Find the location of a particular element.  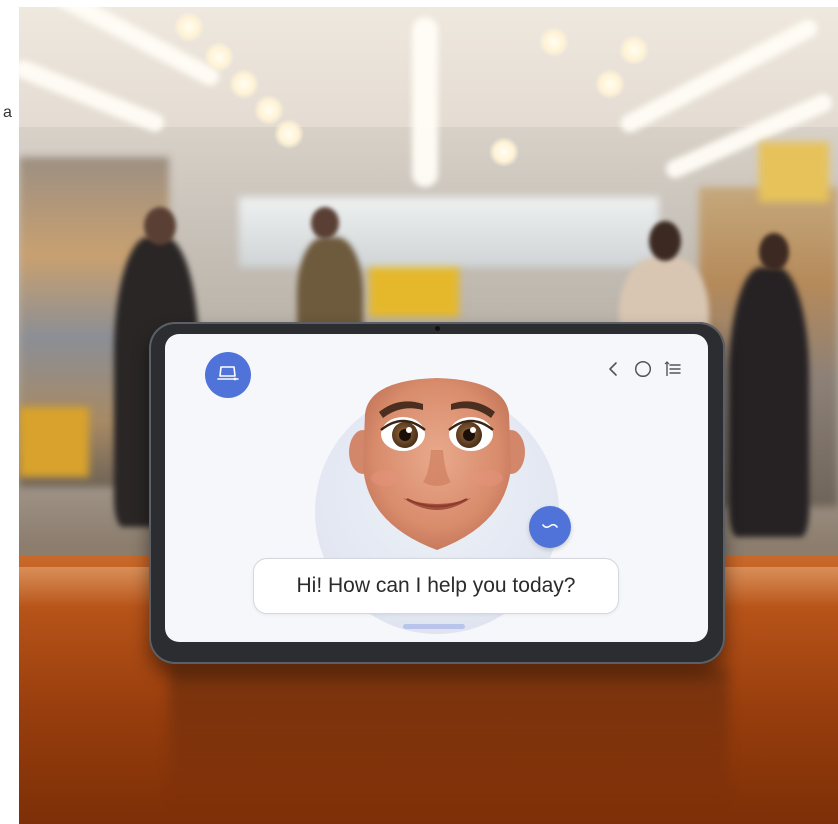

shopper-far-right is located at coordinates (769, 402).